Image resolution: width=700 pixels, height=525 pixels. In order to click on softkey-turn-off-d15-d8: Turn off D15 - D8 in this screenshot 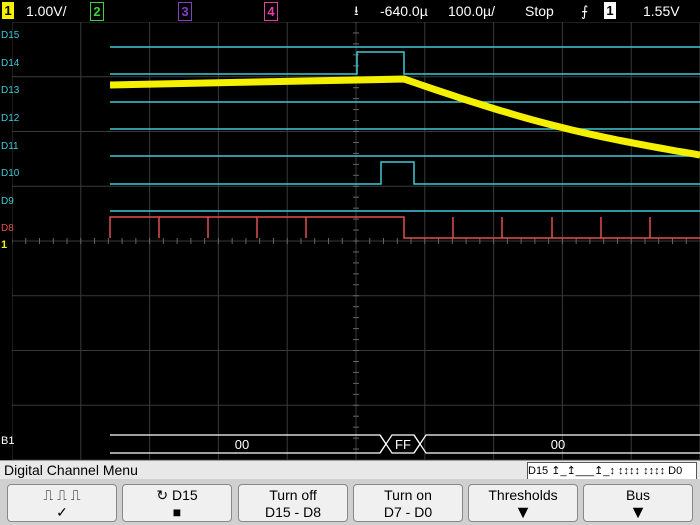, I will do `click(293, 503)`.